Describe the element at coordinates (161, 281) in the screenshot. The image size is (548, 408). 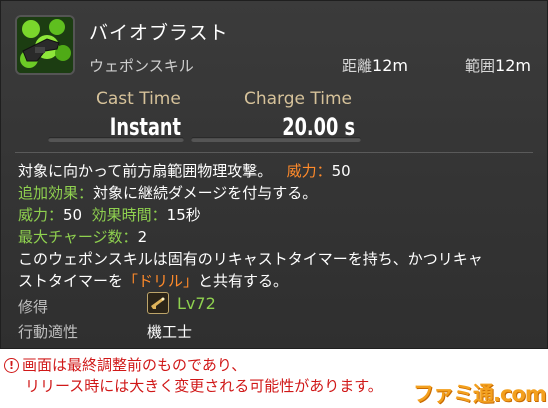
I see `drill-highlight: 「ドリル」` at that location.